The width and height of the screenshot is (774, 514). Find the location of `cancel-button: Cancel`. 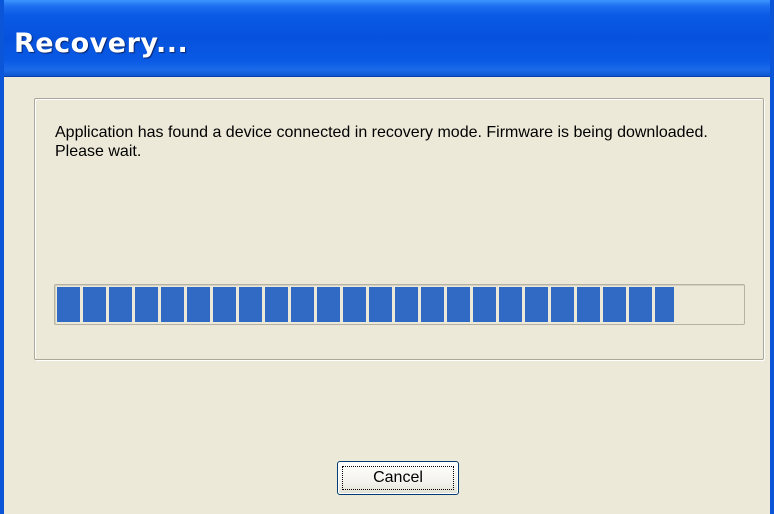

cancel-button: Cancel is located at coordinates (398, 478).